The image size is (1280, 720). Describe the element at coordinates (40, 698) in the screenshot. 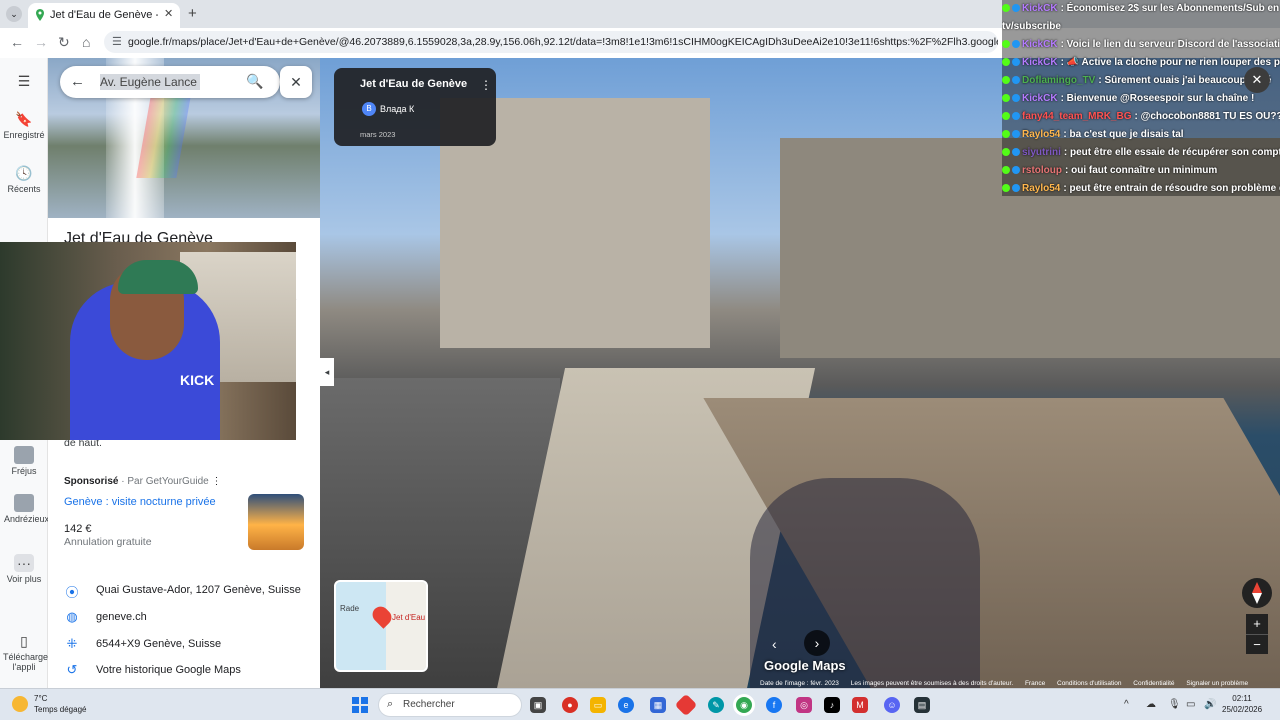

I see `weather-temperature: 7°C` at that location.